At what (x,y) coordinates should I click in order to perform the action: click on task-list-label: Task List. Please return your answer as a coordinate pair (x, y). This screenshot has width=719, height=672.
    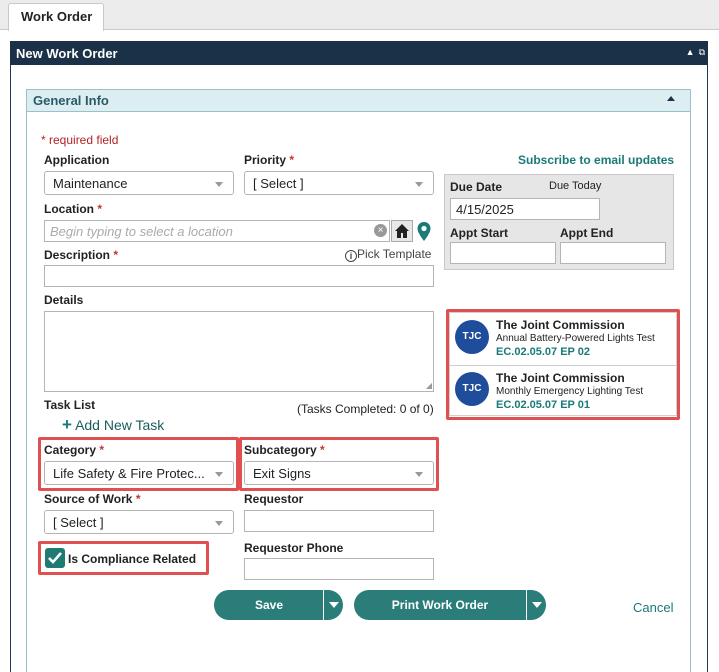
    Looking at the image, I should click on (70, 405).